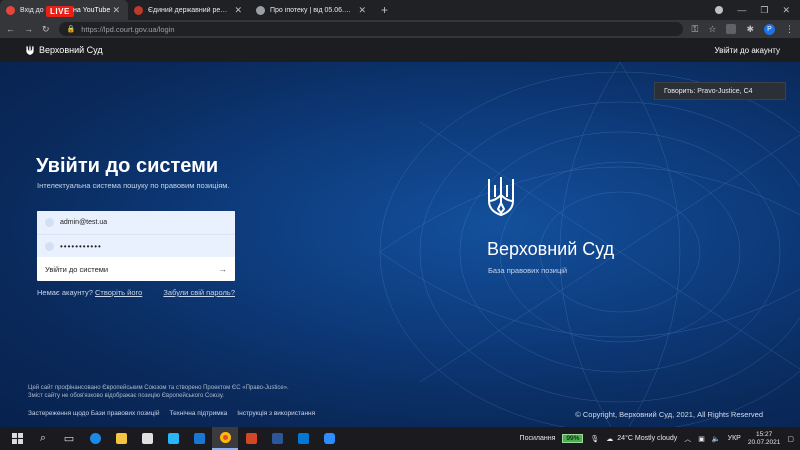 The height and width of the screenshot is (450, 800). I want to click on menu-icon: ⋮, so click(789, 29).